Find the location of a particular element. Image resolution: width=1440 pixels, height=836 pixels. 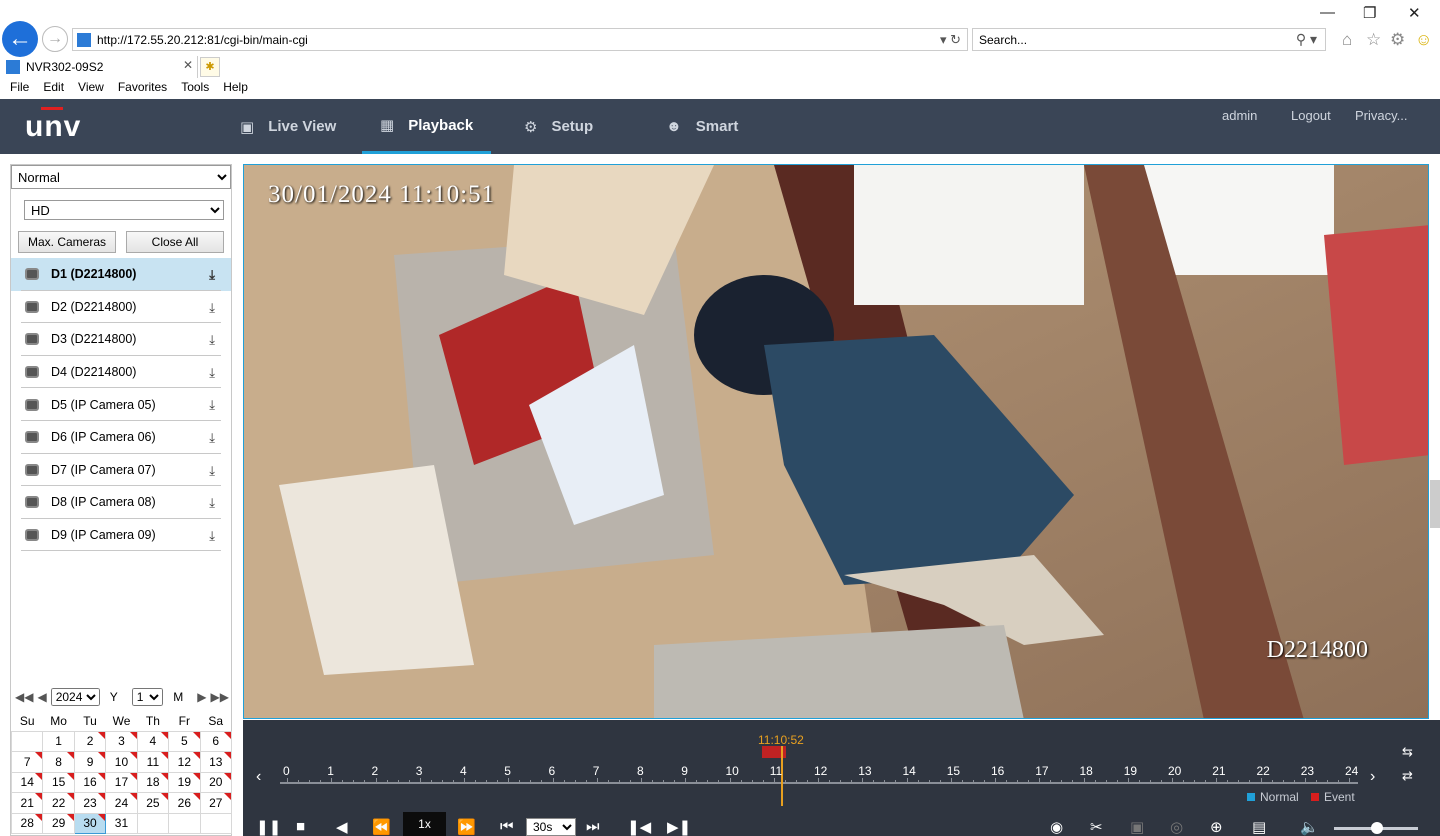

volume-slider-handle is located at coordinates (1377, 828).